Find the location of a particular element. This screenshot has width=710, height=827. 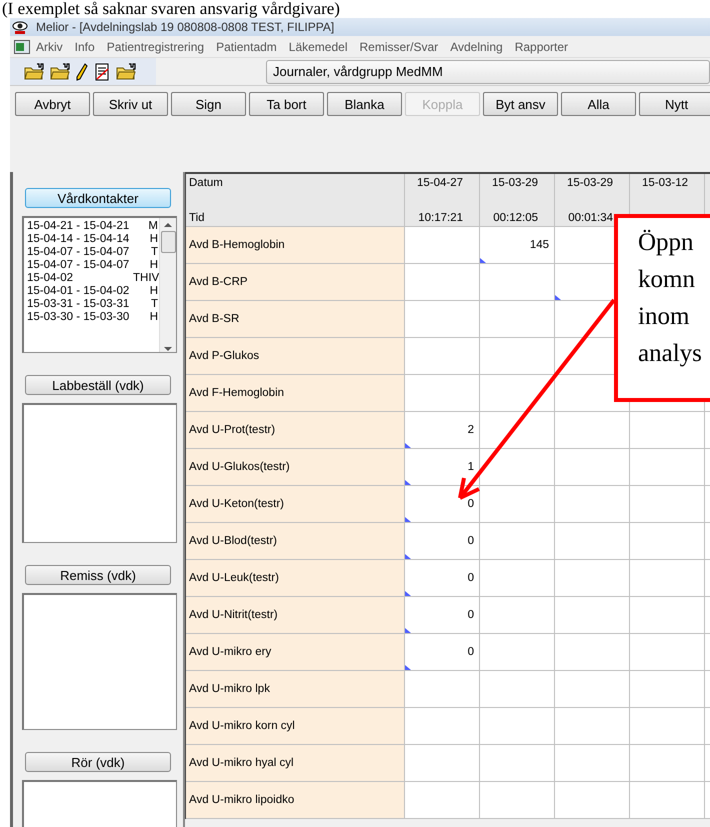

action-button: Alla is located at coordinates (598, 104).